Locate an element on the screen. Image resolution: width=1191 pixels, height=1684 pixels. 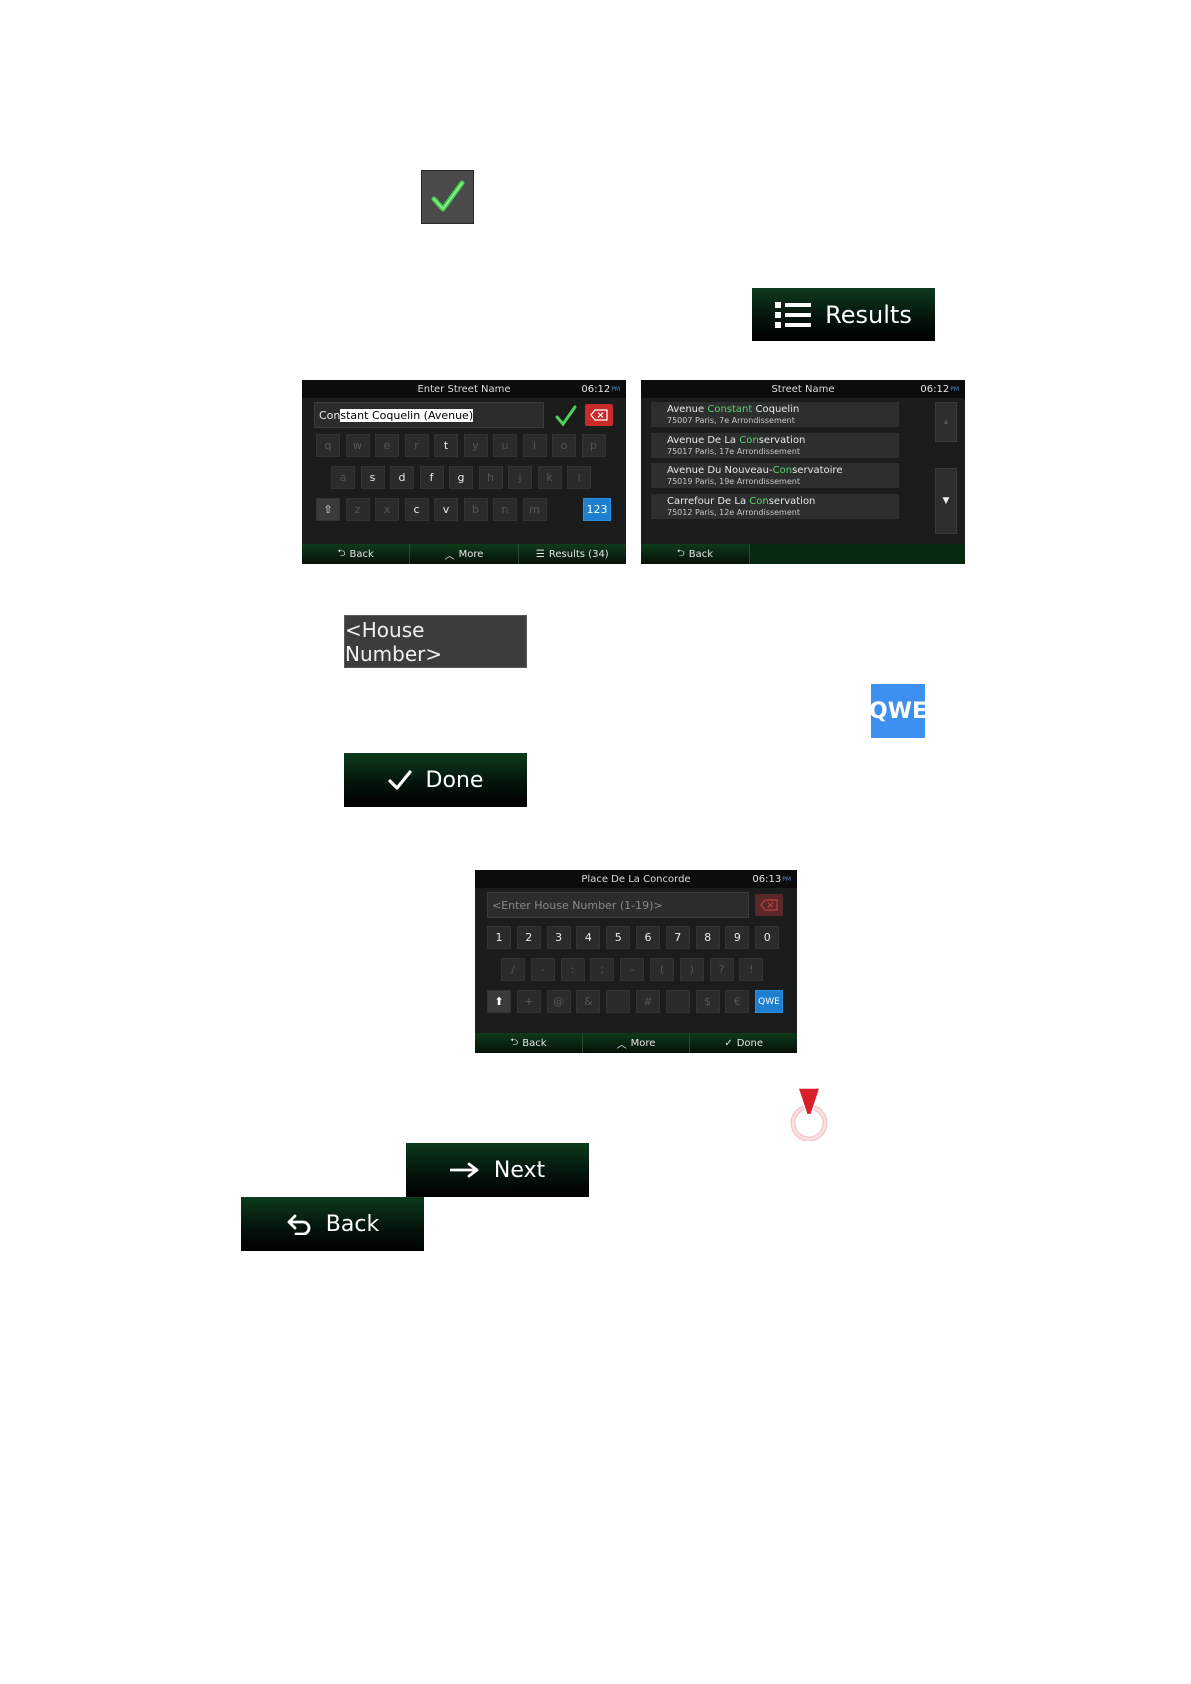
back-label: Back is located at coordinates (352, 1224).